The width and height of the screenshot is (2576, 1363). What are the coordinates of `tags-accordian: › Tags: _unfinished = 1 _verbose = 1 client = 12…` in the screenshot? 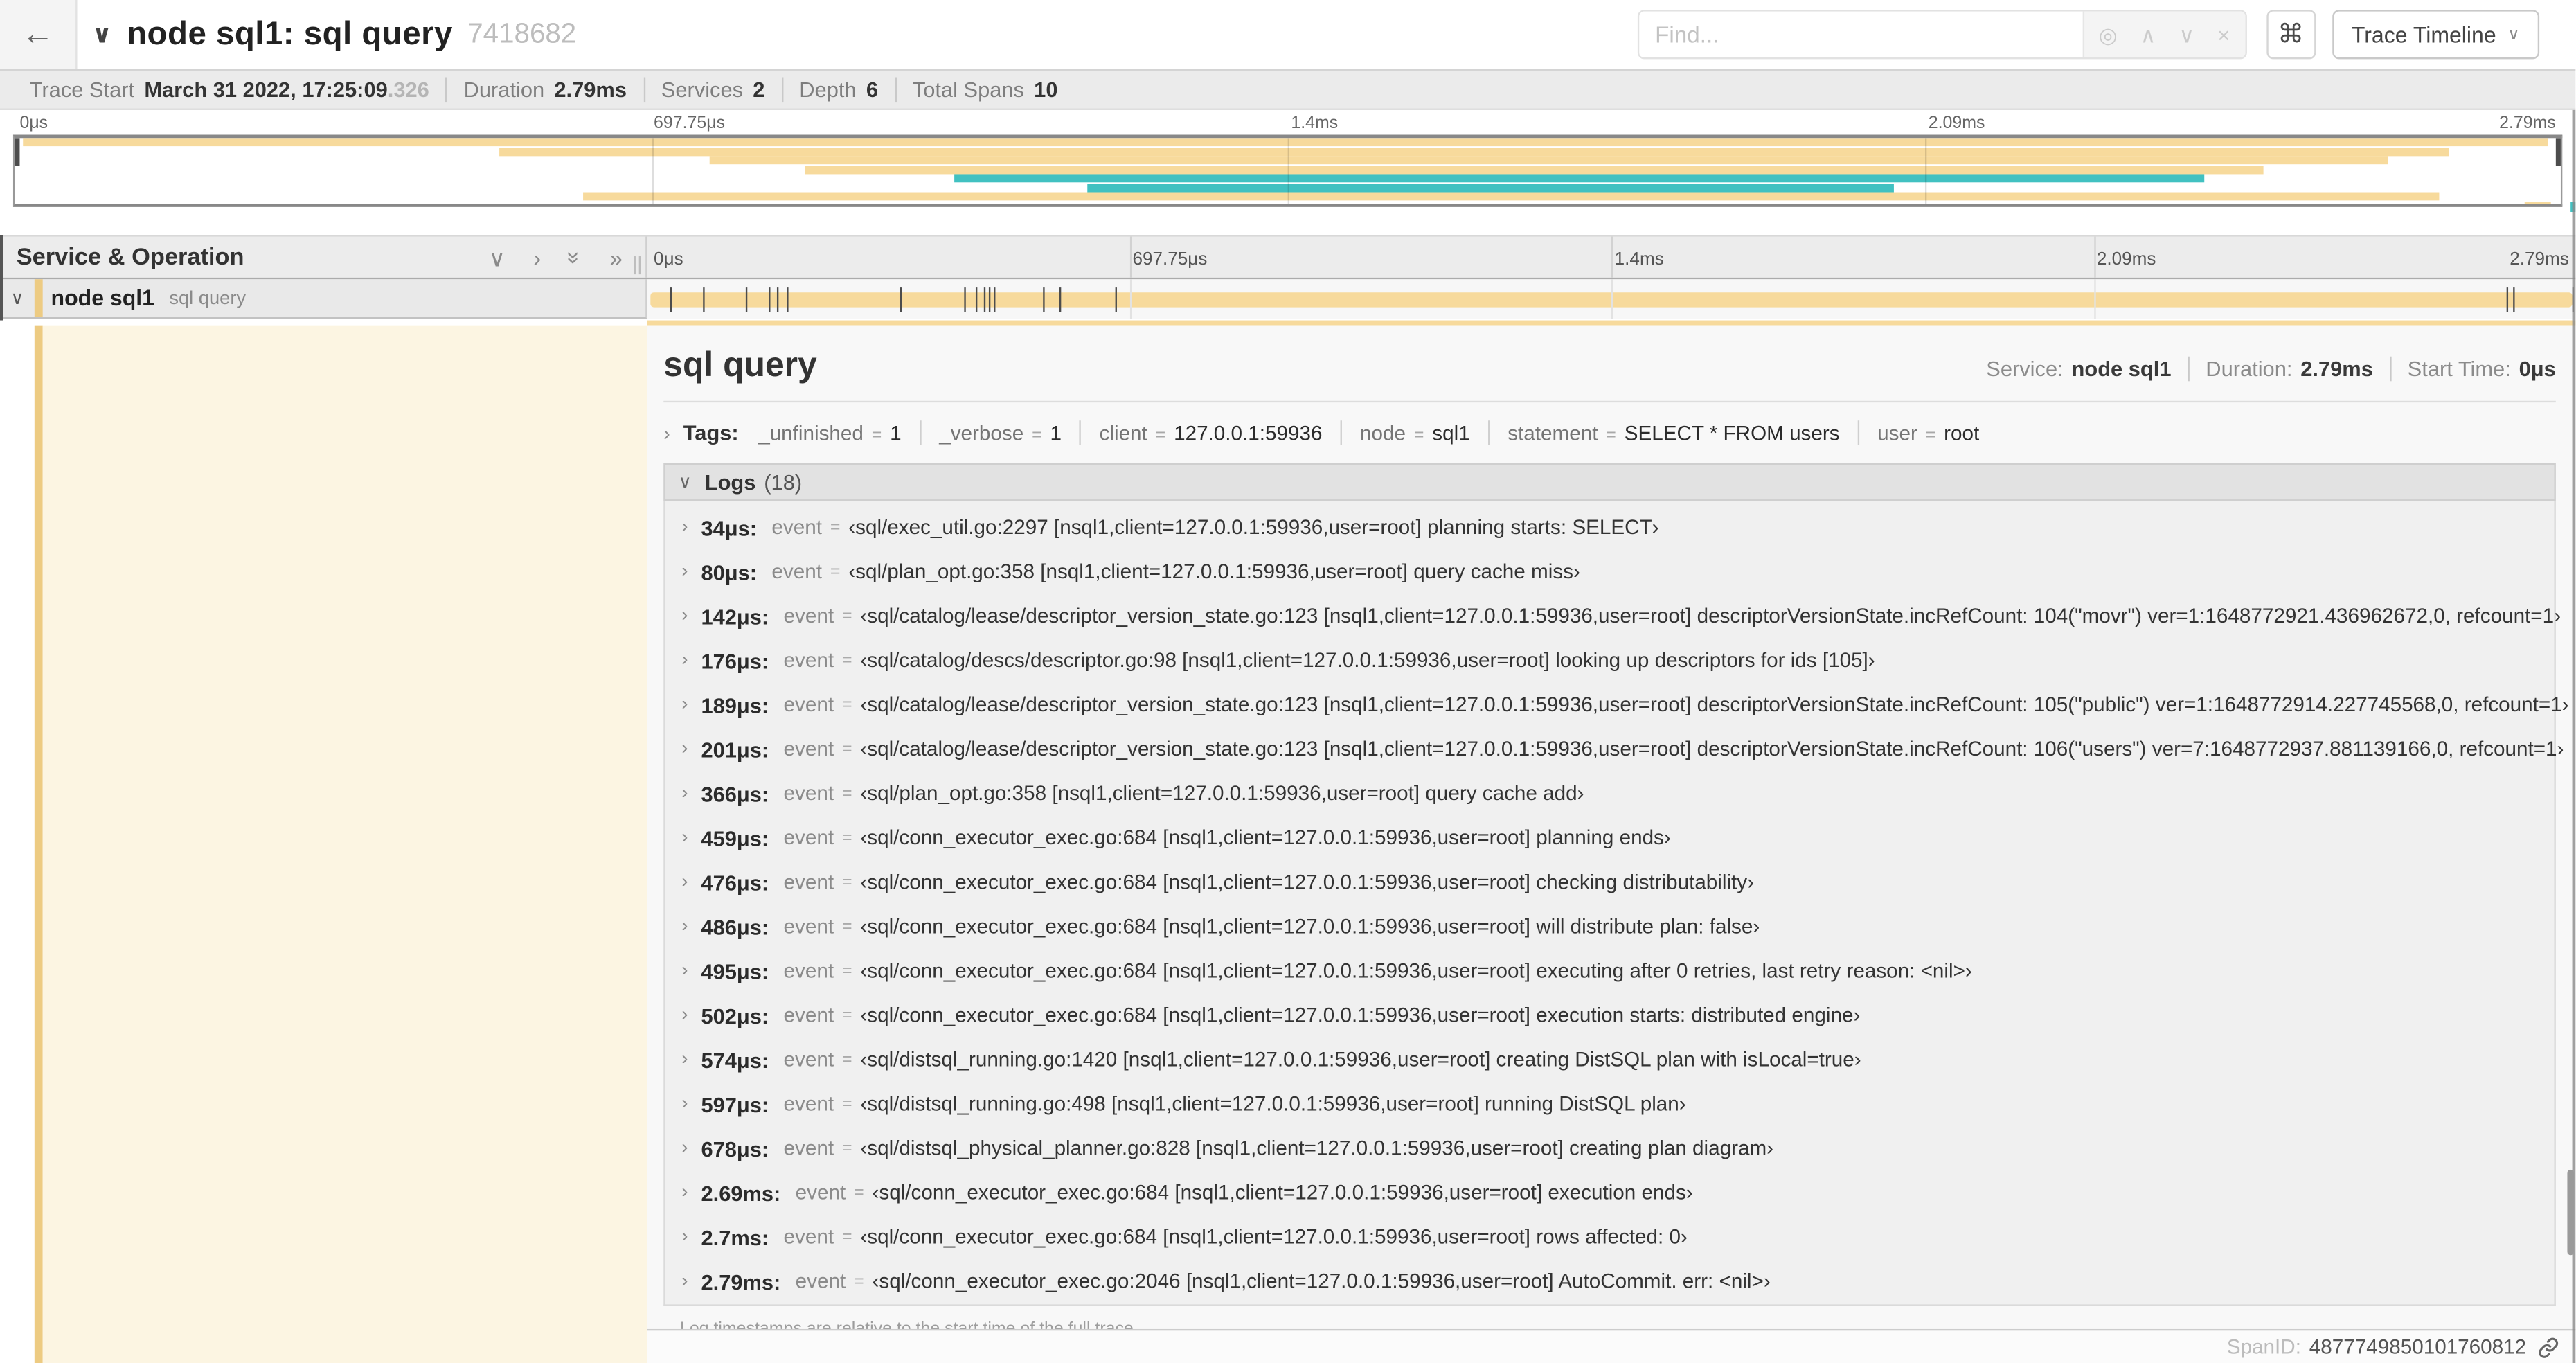 It's located at (1609, 433).